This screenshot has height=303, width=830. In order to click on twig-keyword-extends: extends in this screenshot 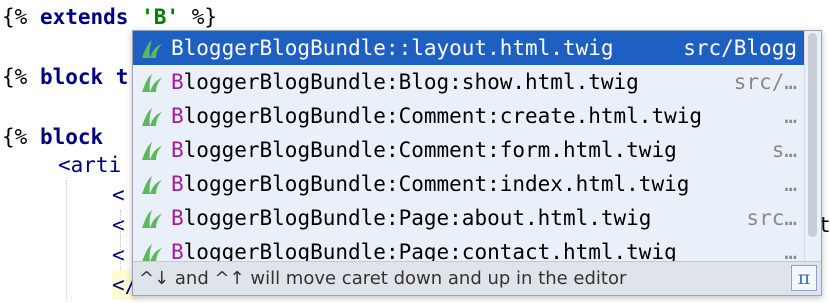, I will do `click(84, 17)`.